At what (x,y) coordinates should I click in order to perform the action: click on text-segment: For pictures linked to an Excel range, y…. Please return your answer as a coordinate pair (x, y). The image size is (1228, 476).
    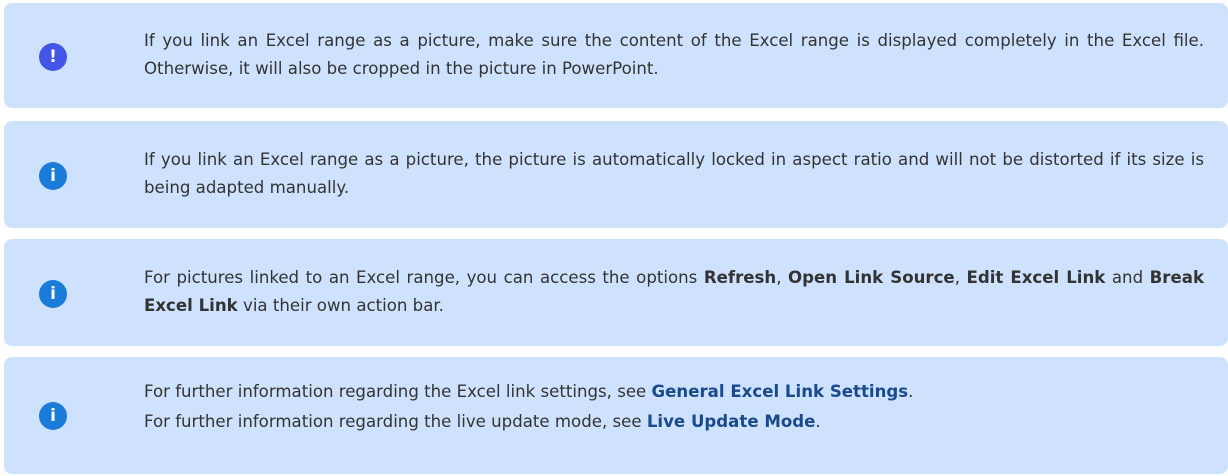
    Looking at the image, I should click on (424, 277).